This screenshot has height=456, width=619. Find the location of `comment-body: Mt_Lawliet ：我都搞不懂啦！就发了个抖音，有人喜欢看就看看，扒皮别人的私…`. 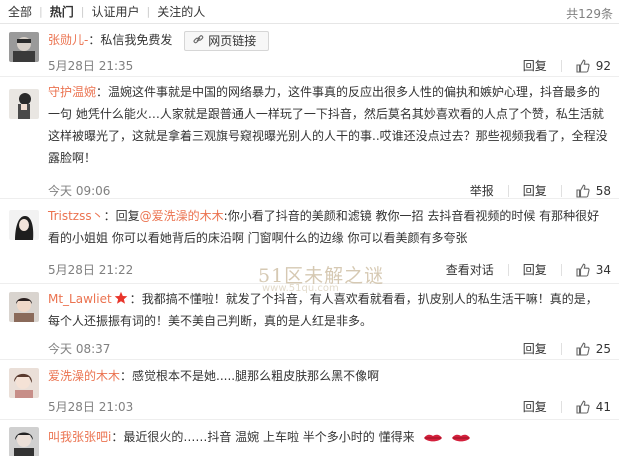

comment-body: Mt_Lawliet ：我都搞不懂啦！就发了个抖音，有人喜欢看就看看，扒皮别人的私… is located at coordinates (328, 310).